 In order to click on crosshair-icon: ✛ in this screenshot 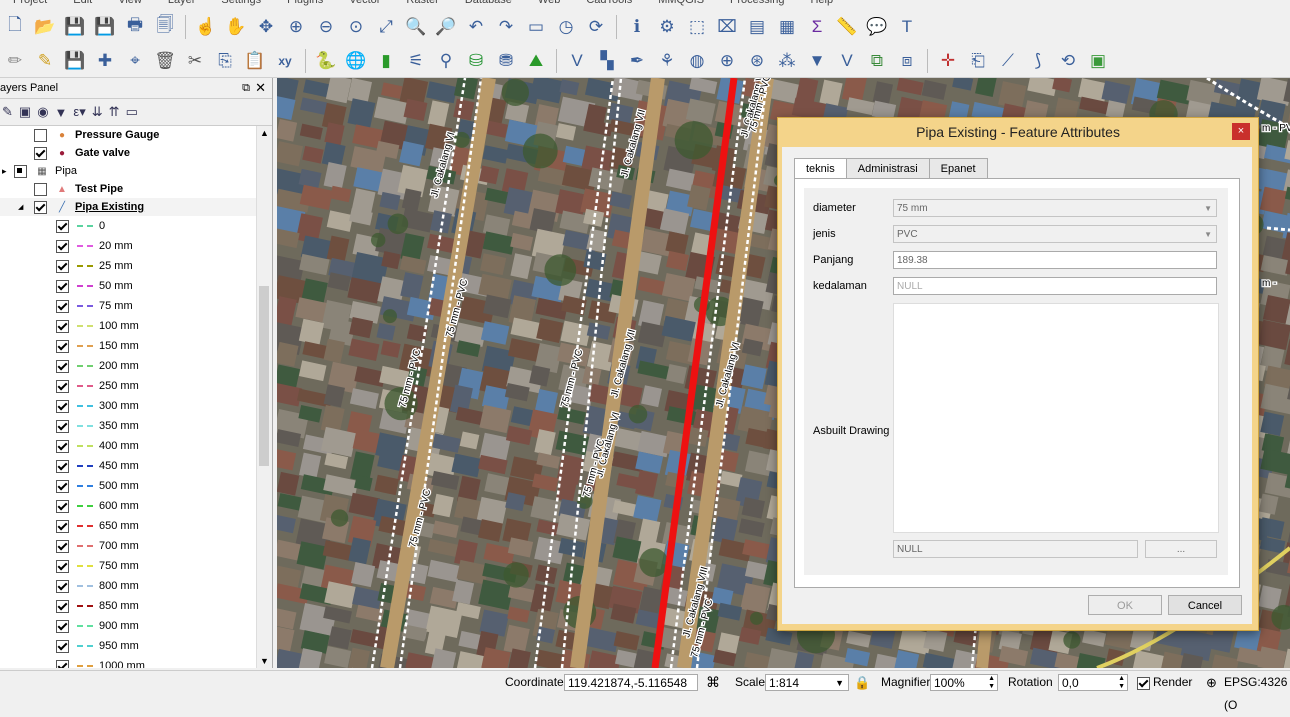, I will do `click(948, 61)`.